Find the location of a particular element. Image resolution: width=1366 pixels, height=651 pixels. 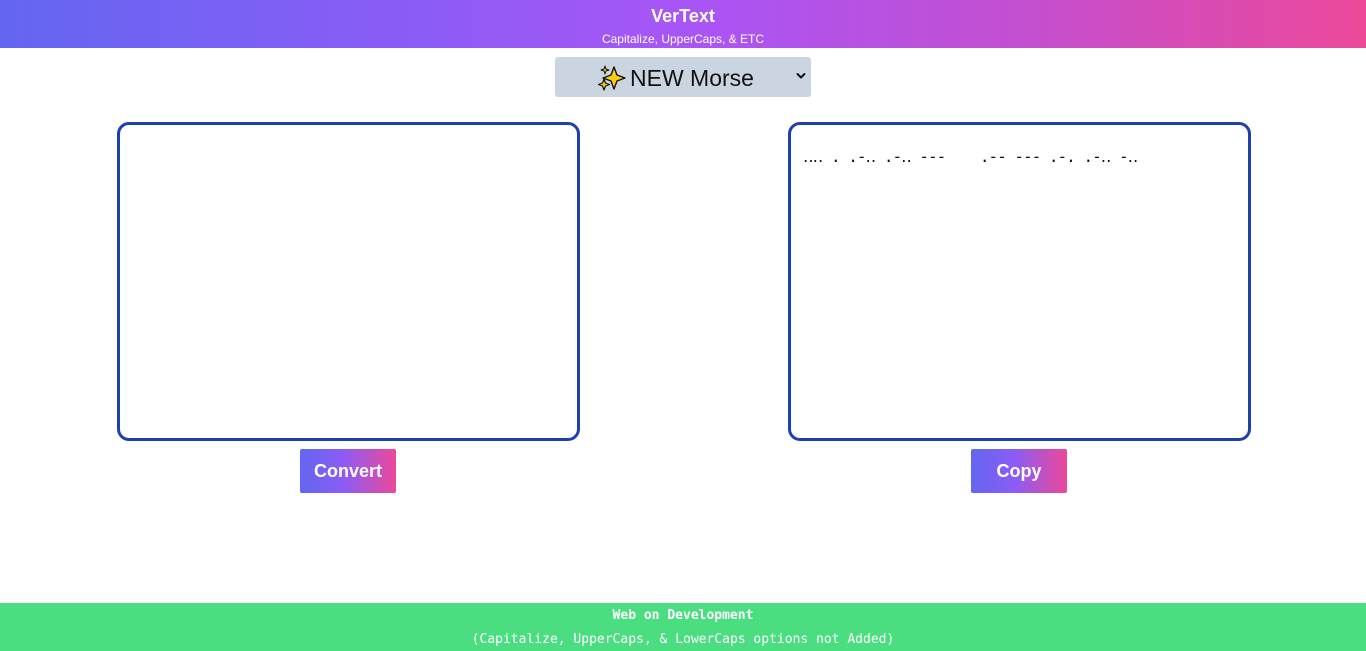

chevron-down-icon is located at coordinates (801, 76).